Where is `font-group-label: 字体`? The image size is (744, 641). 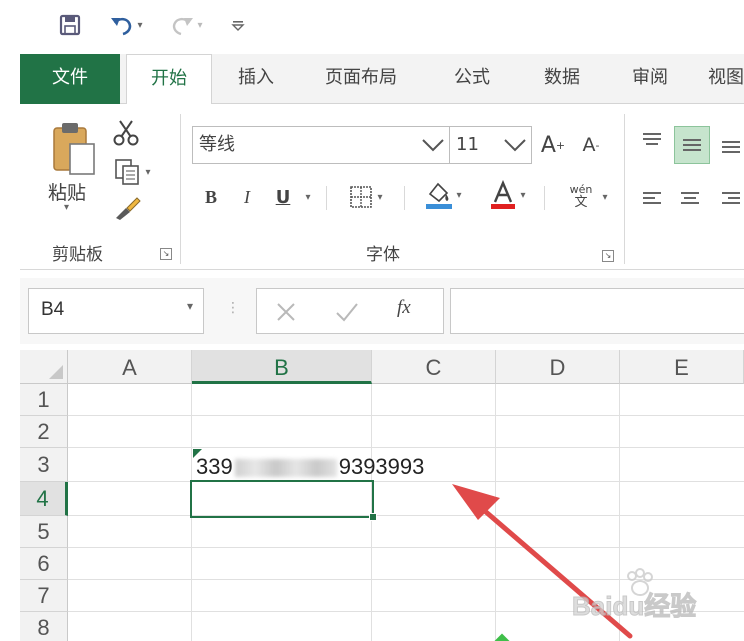 font-group-label: 字体 is located at coordinates (383, 255).